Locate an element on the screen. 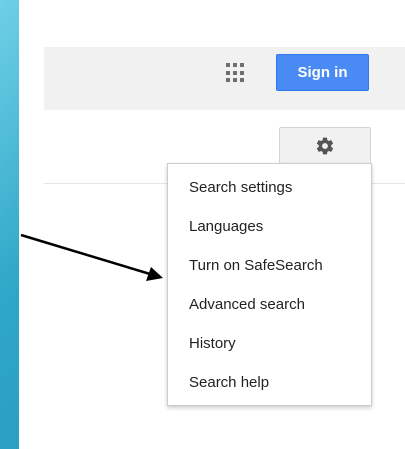  menu-item-advanced-search: Advanced search is located at coordinates (269, 304).